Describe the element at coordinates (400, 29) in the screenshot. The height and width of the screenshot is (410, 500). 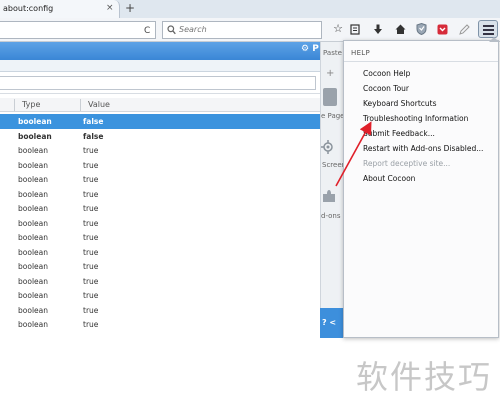
I see `home-icon` at that location.